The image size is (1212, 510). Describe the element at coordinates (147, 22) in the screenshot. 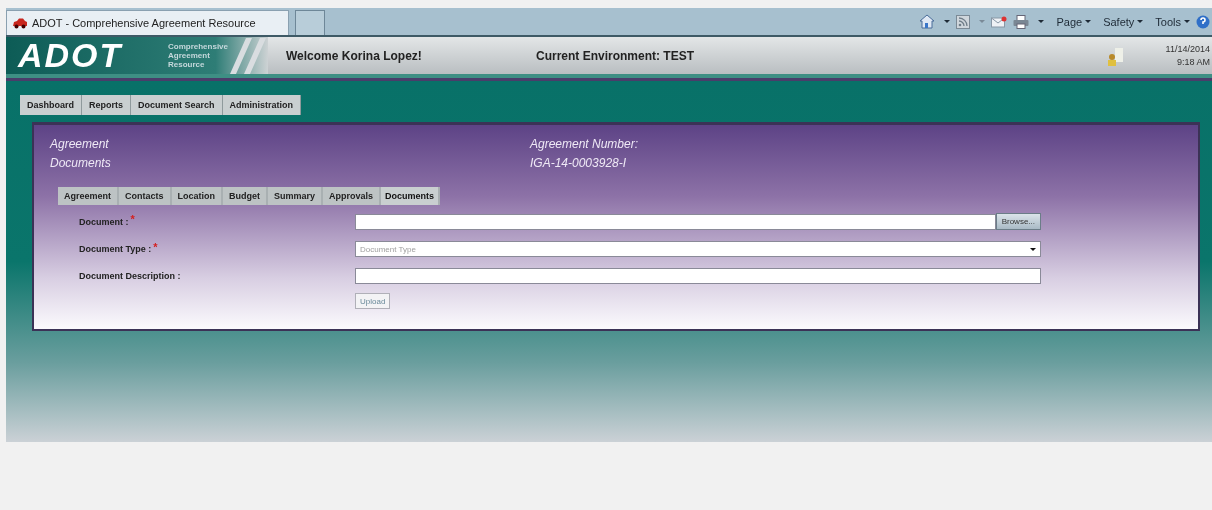

I see `browser-tab: ADOT - Comprehensive Agreement Resource` at that location.